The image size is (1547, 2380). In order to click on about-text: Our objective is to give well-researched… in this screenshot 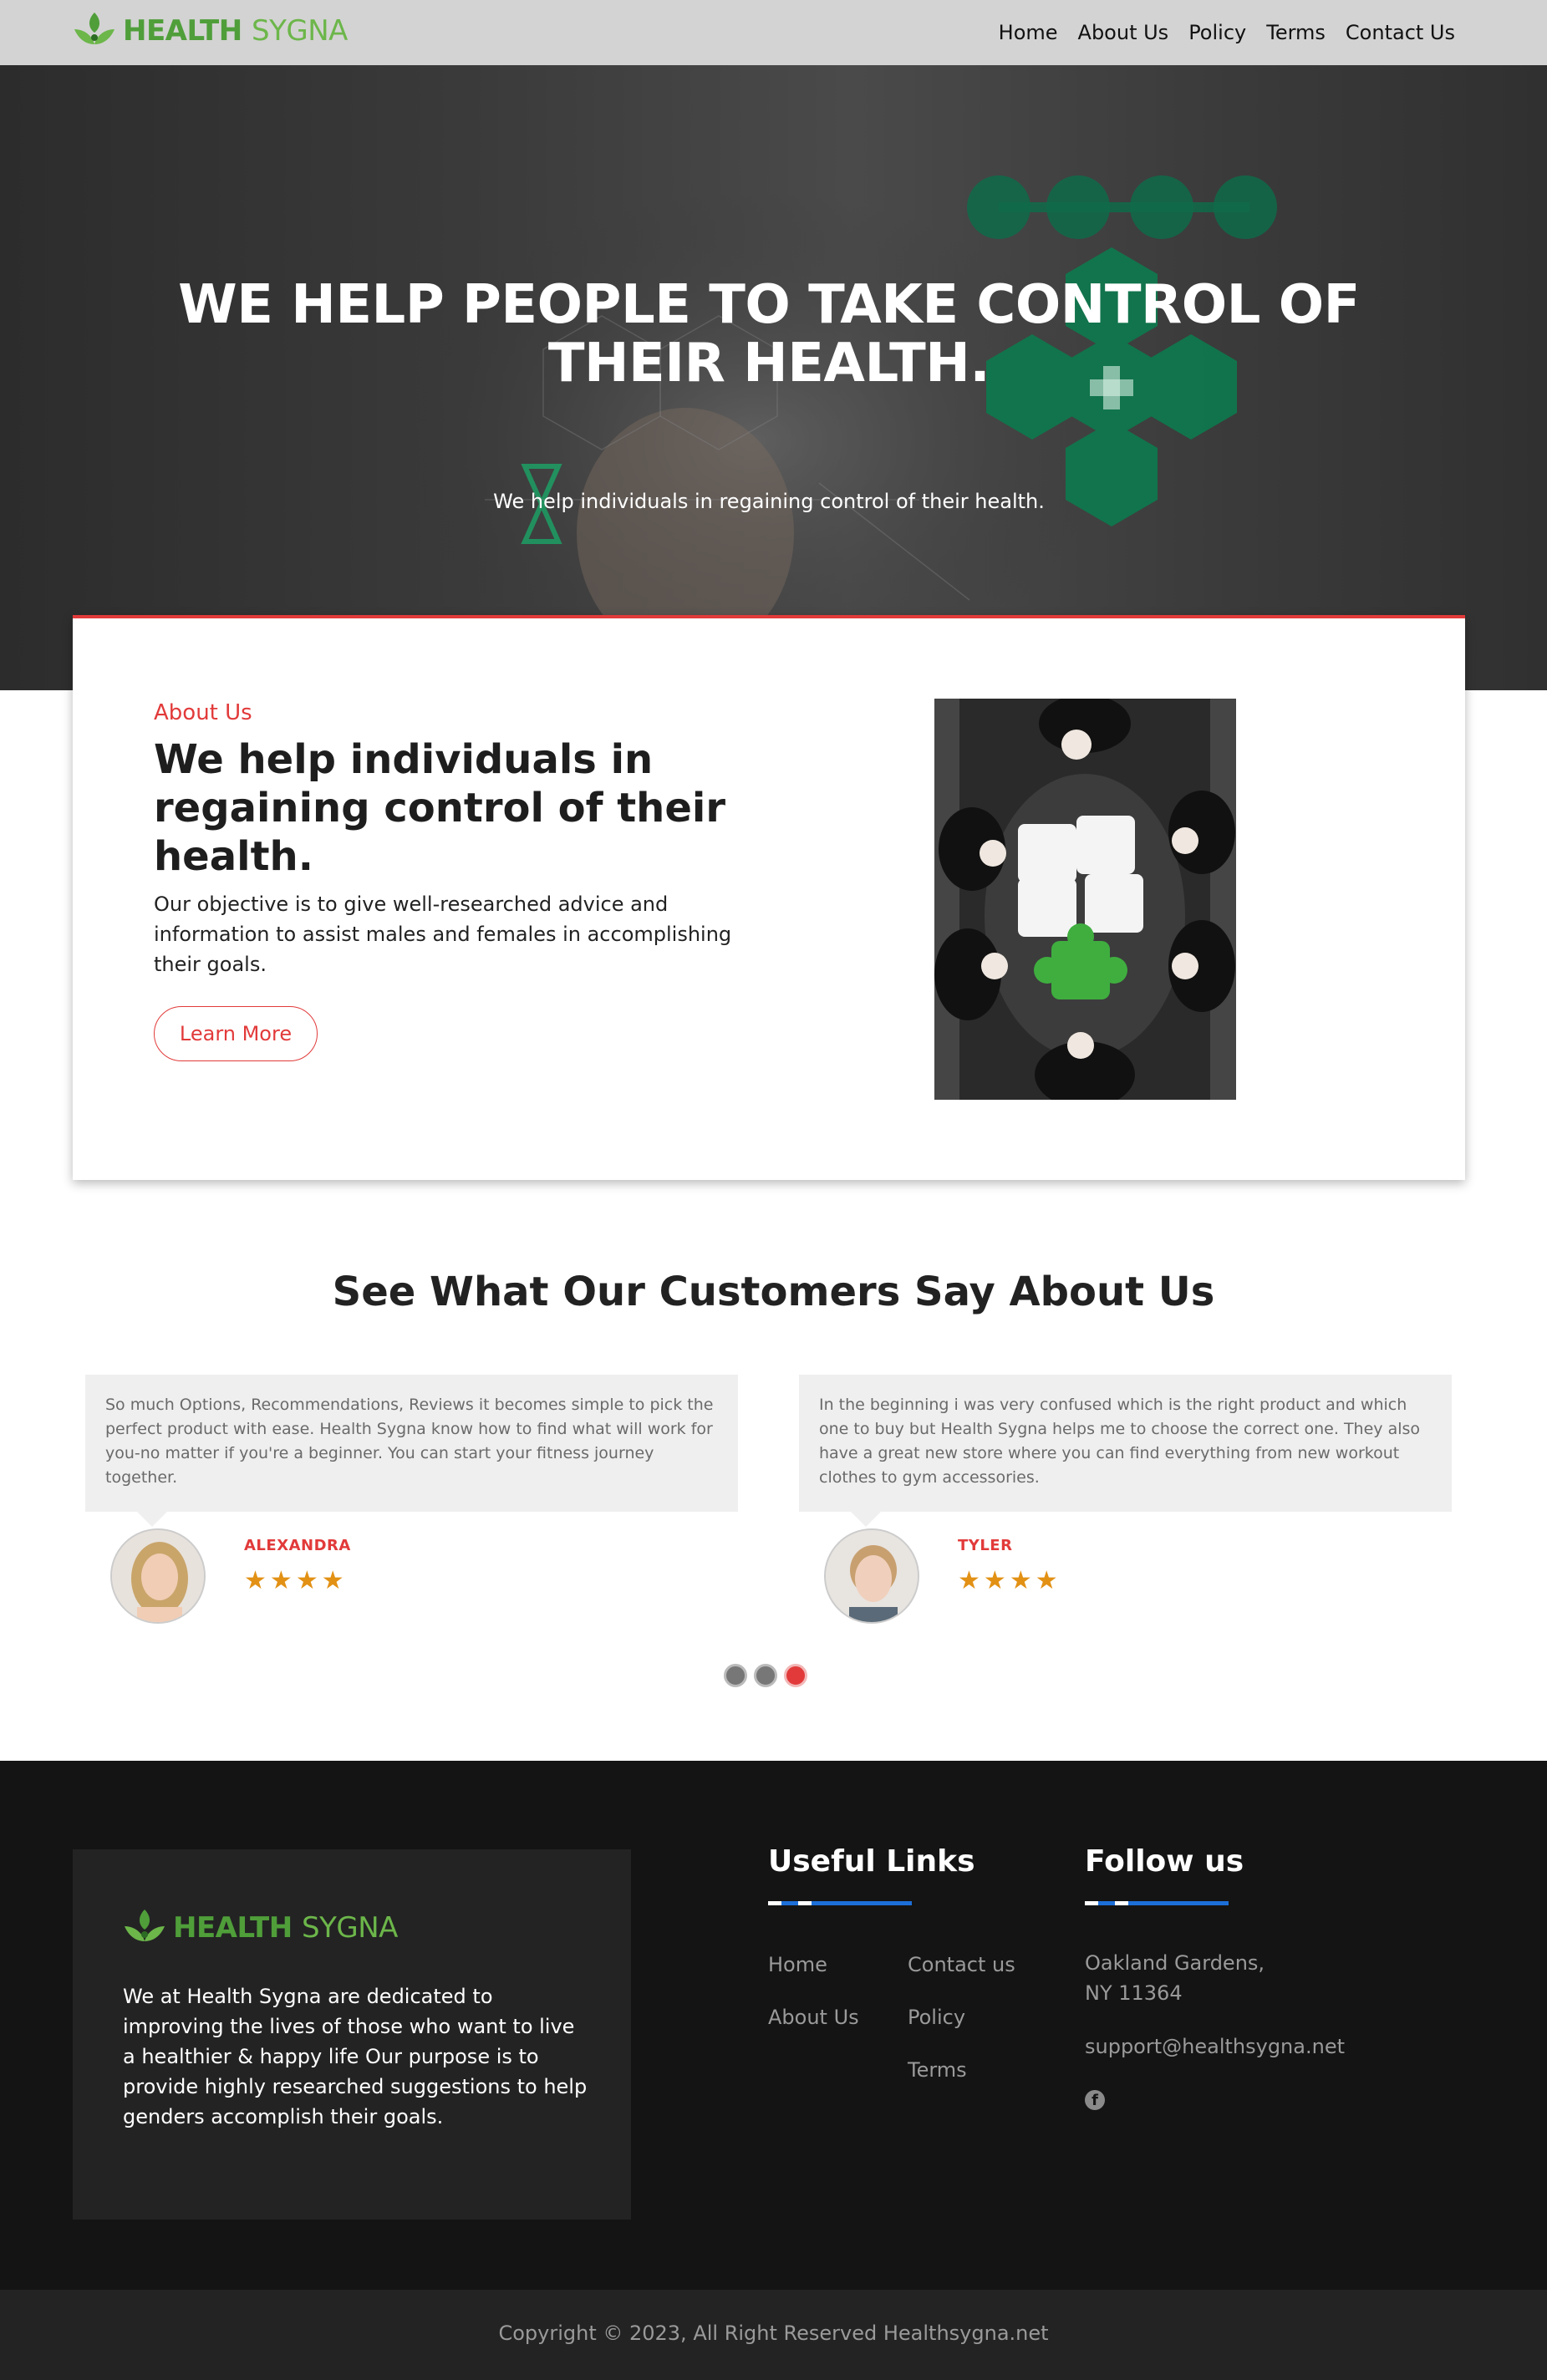, I will do `click(443, 934)`.